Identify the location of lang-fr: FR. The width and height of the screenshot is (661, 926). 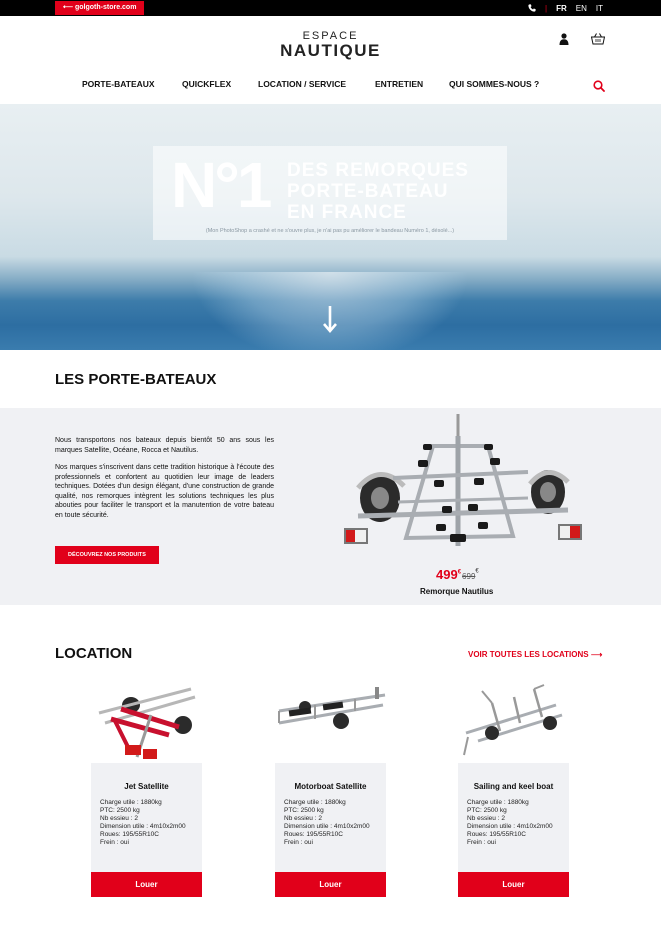
(561, 8).